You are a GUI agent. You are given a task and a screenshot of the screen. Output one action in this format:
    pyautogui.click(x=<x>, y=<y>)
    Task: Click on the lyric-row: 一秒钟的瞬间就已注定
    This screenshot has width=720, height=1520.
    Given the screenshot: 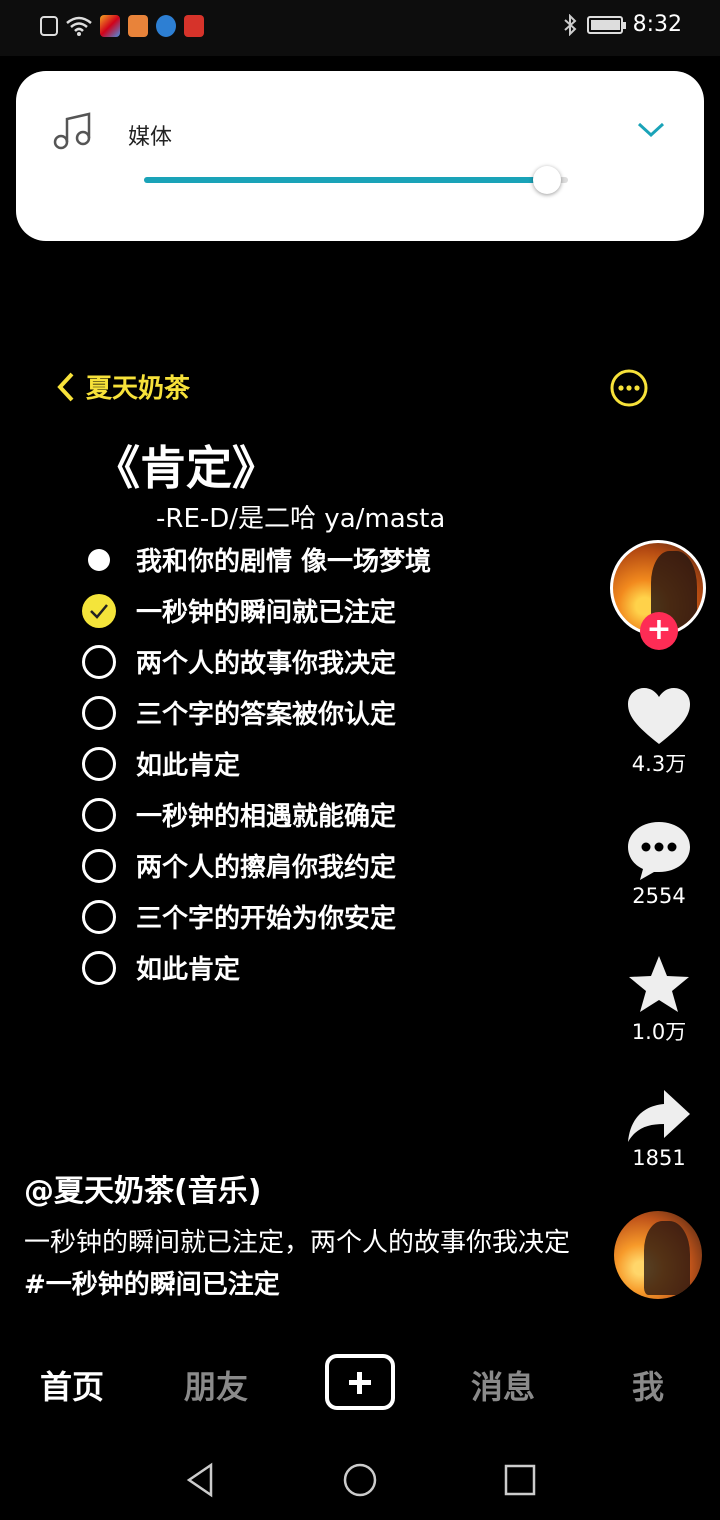 What is the action you would take?
    pyautogui.click(x=256, y=610)
    